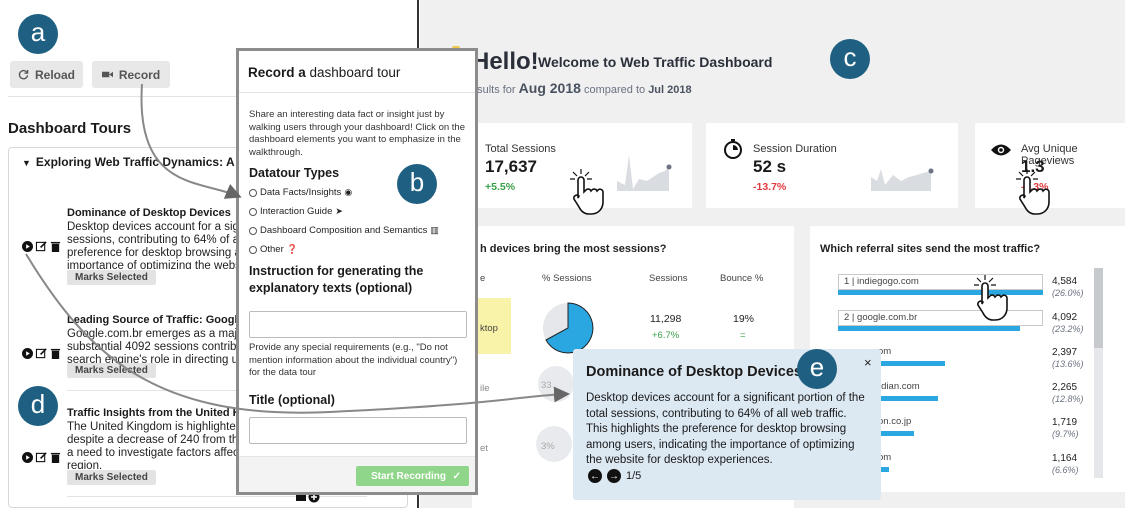 This screenshot has height=508, width=1125. What do you see at coordinates (191, 141) in the screenshot?
I see `arrow-record-to-modal` at bounding box center [191, 141].